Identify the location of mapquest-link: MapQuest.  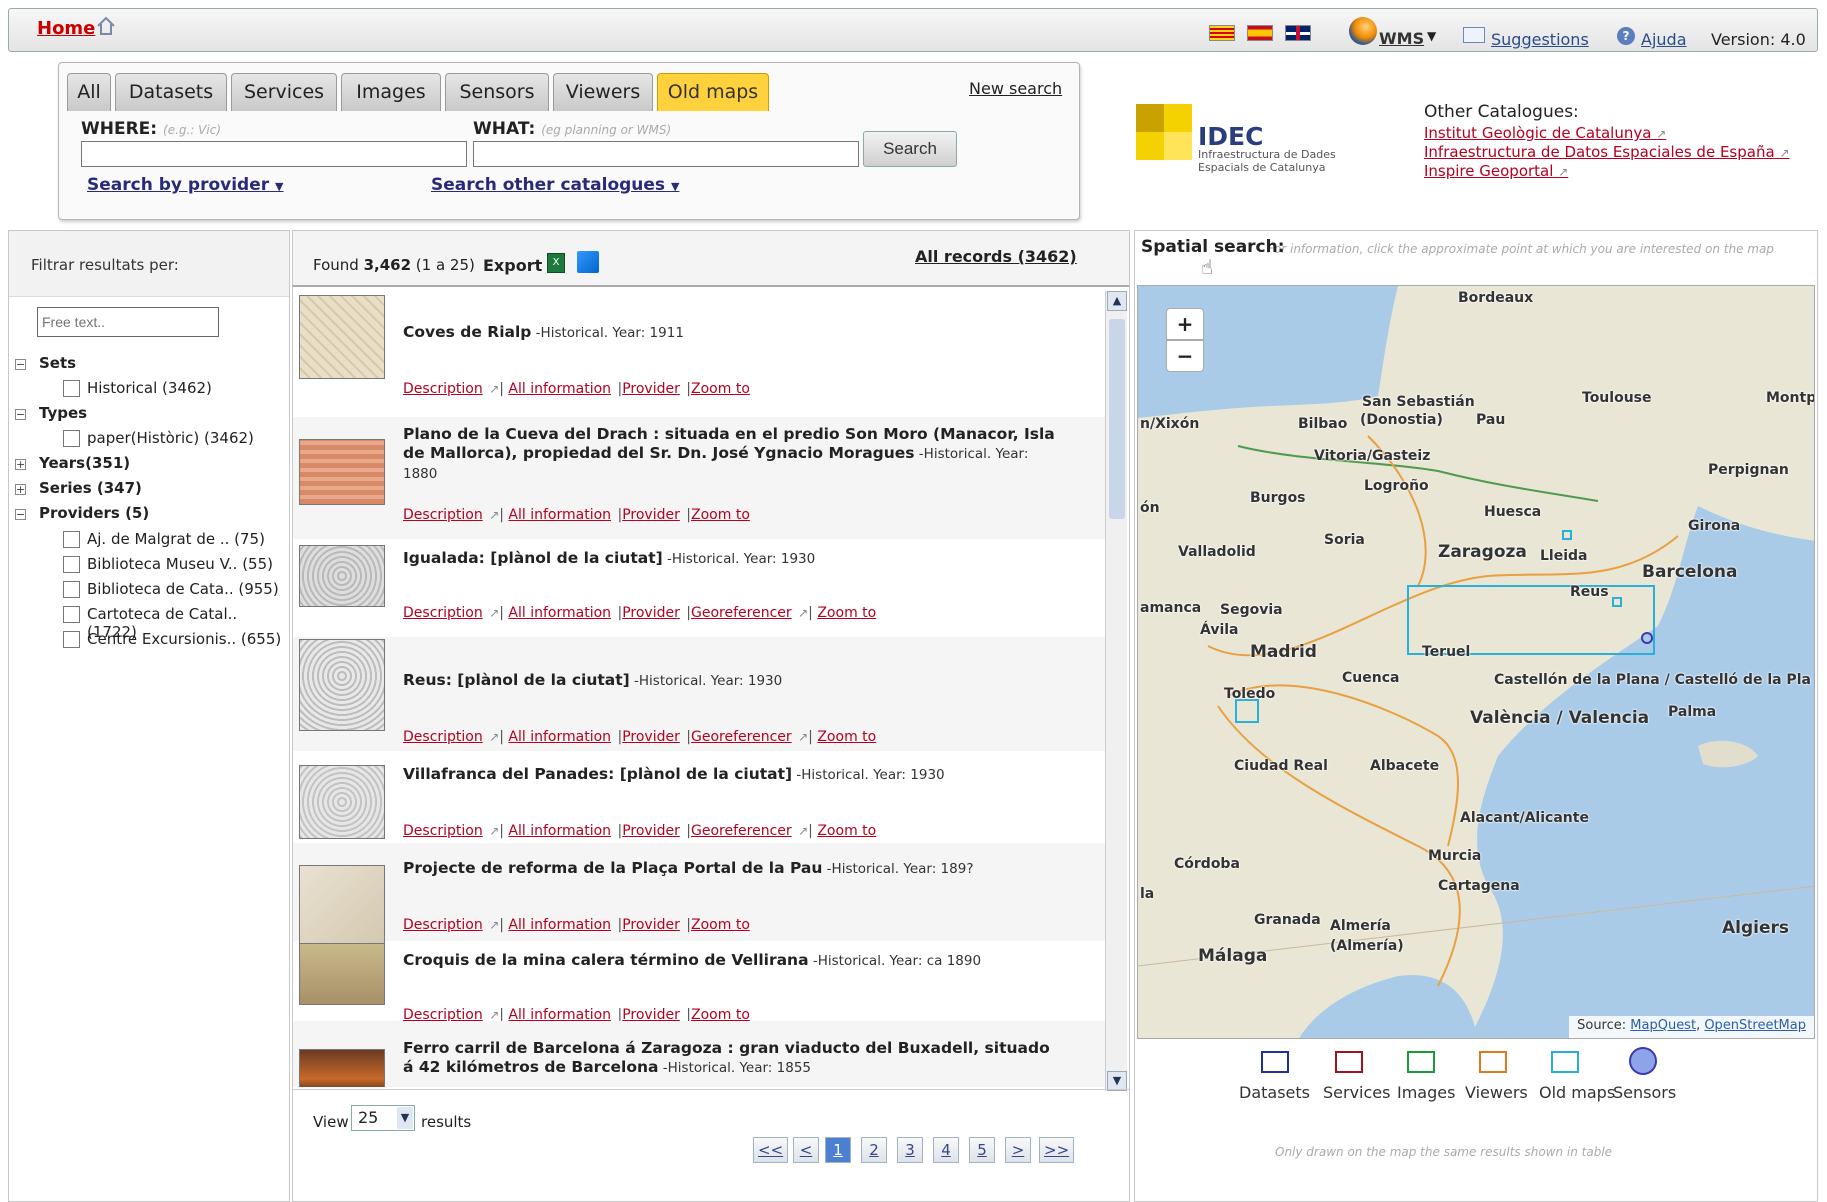
(1663, 1025).